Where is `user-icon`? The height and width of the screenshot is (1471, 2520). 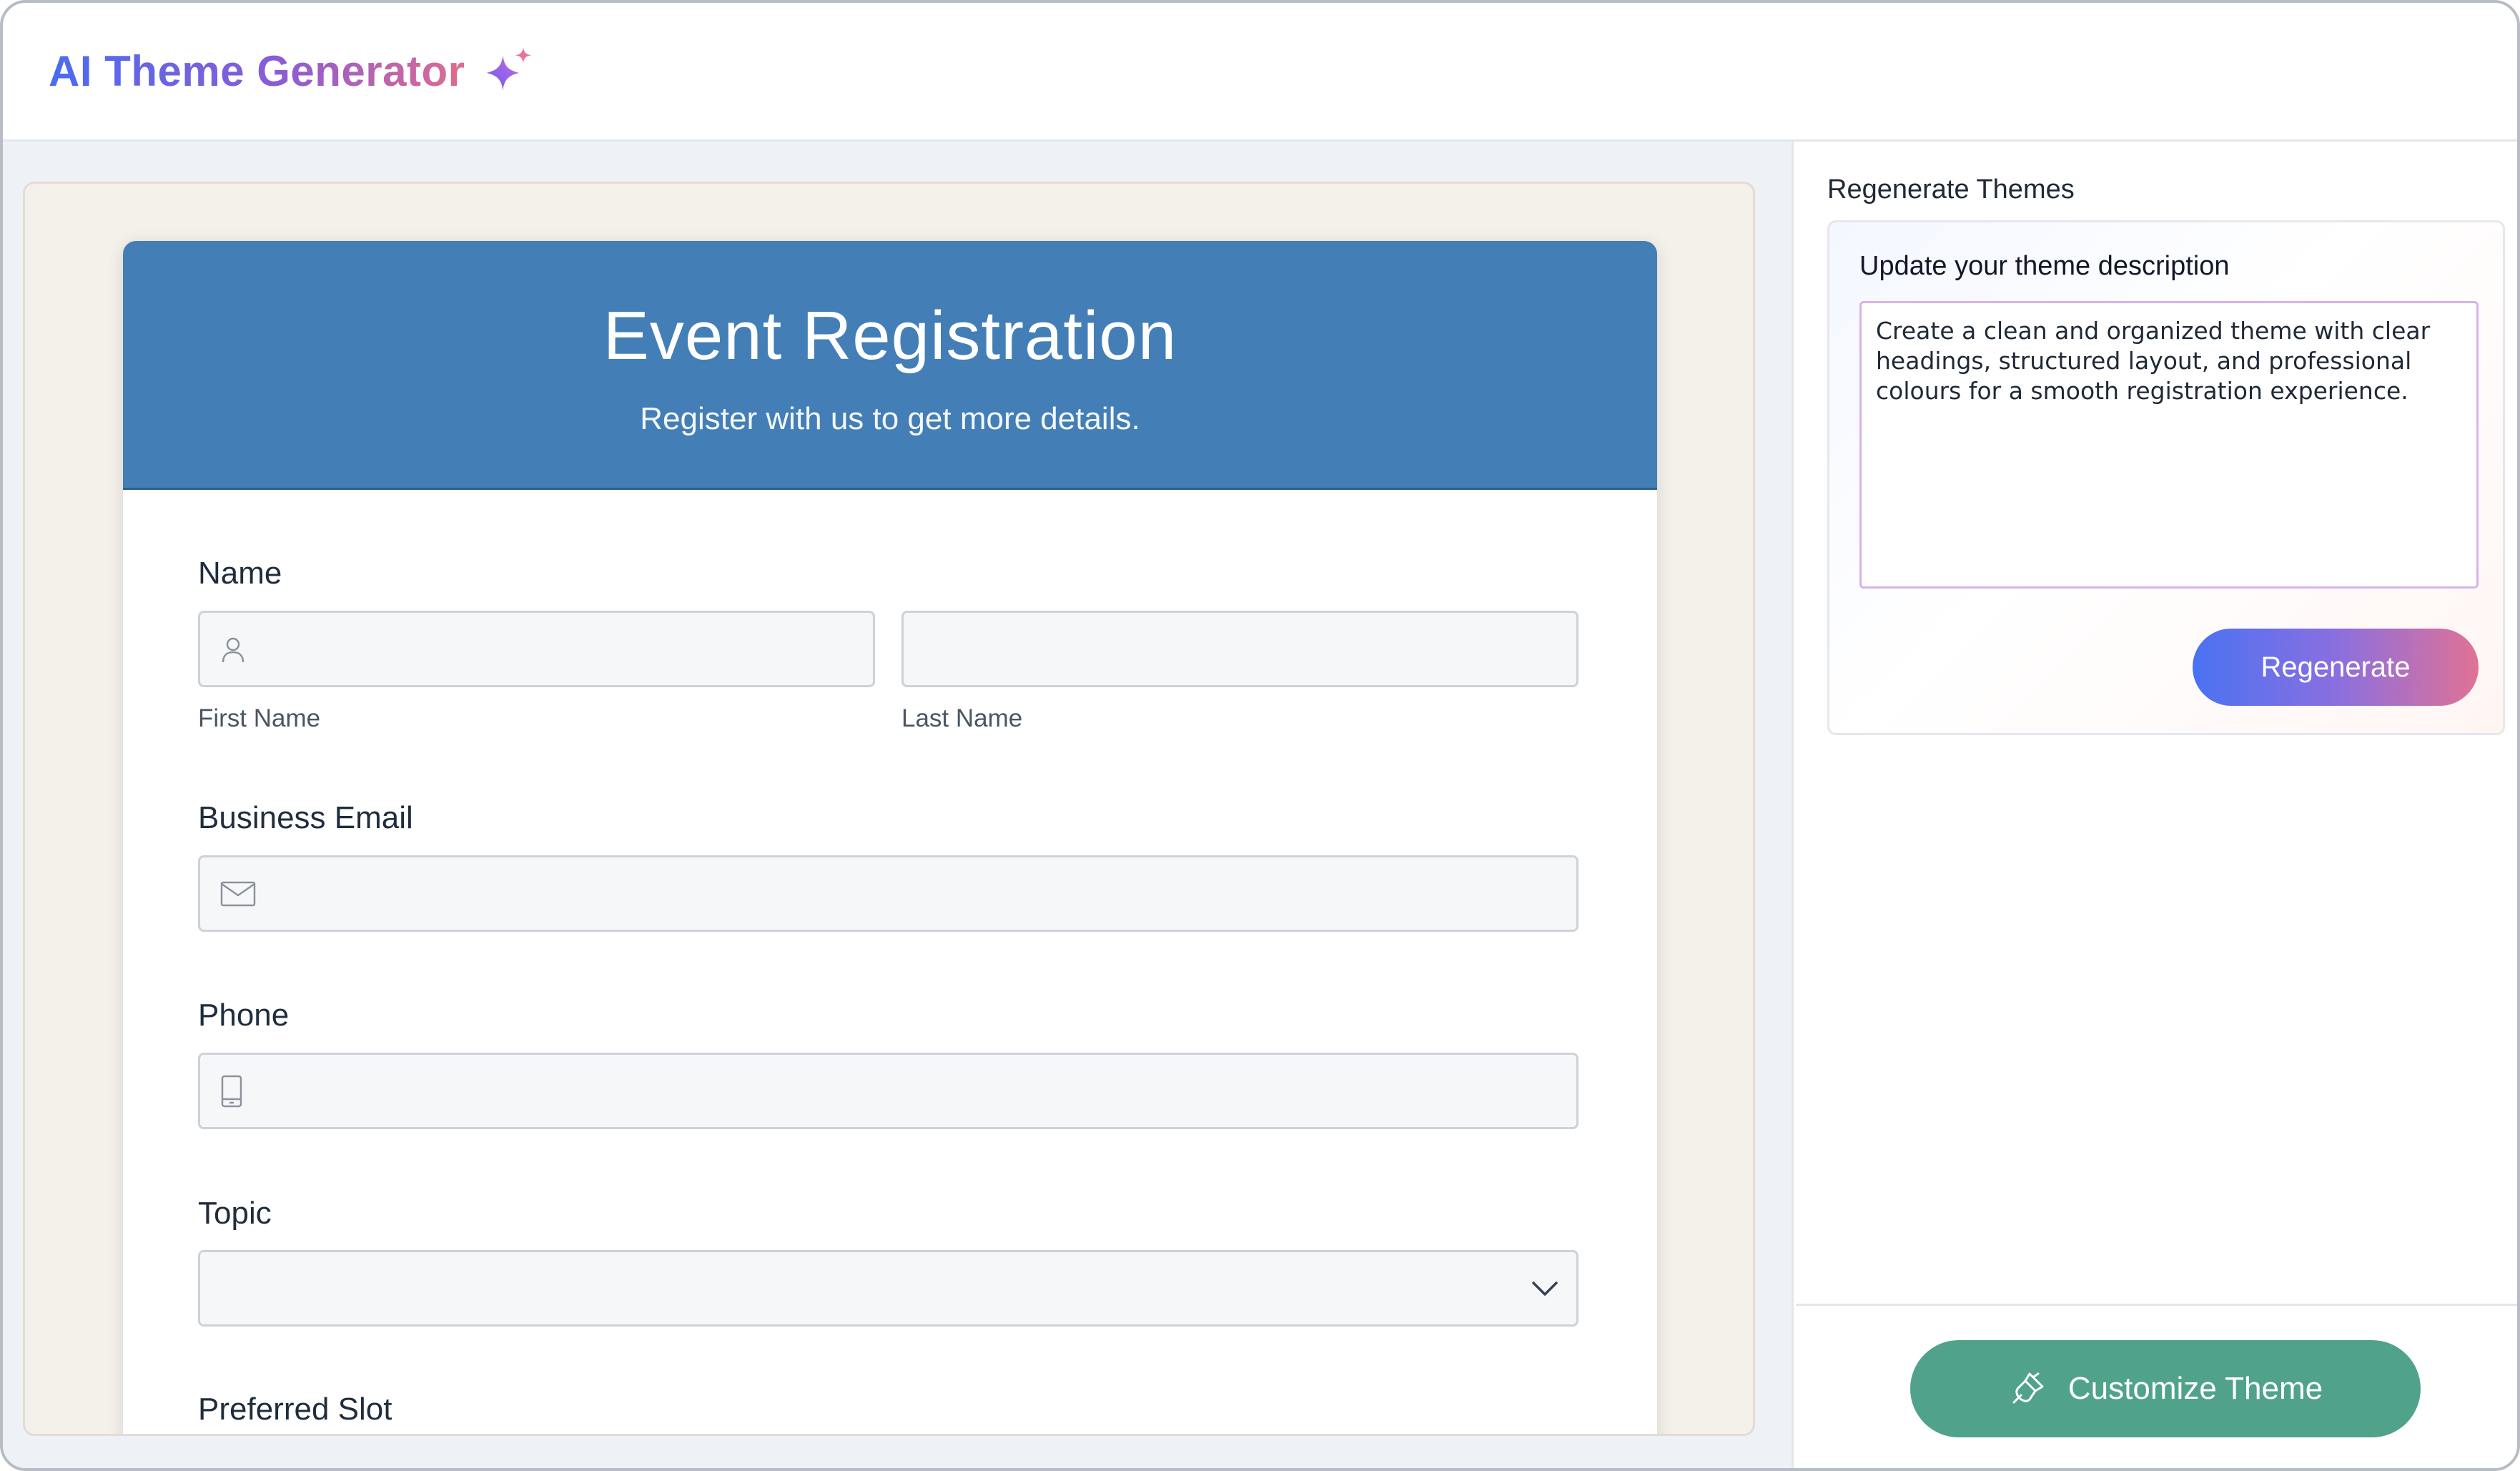
user-icon is located at coordinates (233, 649).